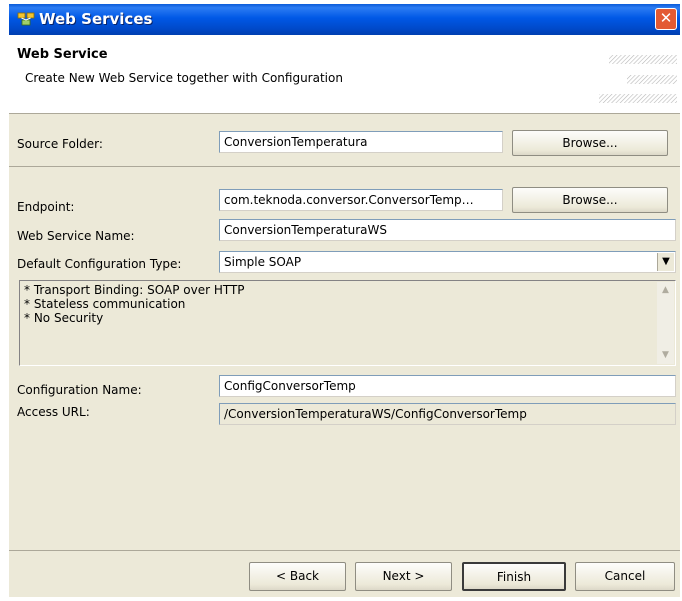 The width and height of the screenshot is (682, 601). I want to click on source-folder-label: Source Folder:, so click(60, 144).